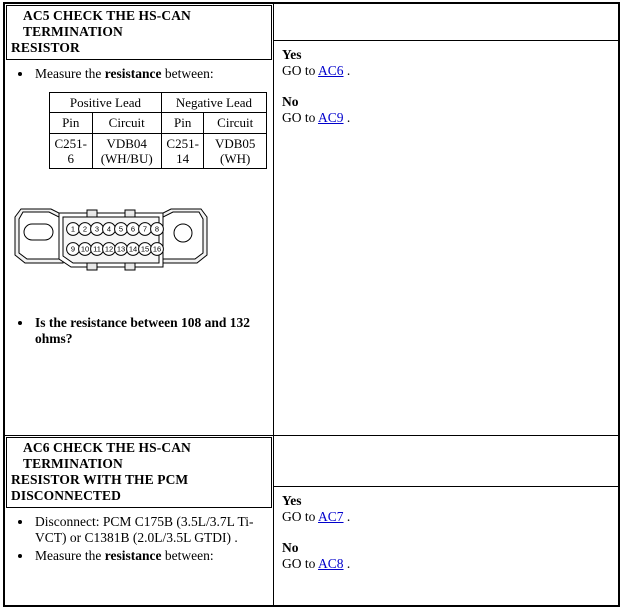 The height and width of the screenshot is (607, 632). I want to click on pin-label-12: 12, so click(109, 249).